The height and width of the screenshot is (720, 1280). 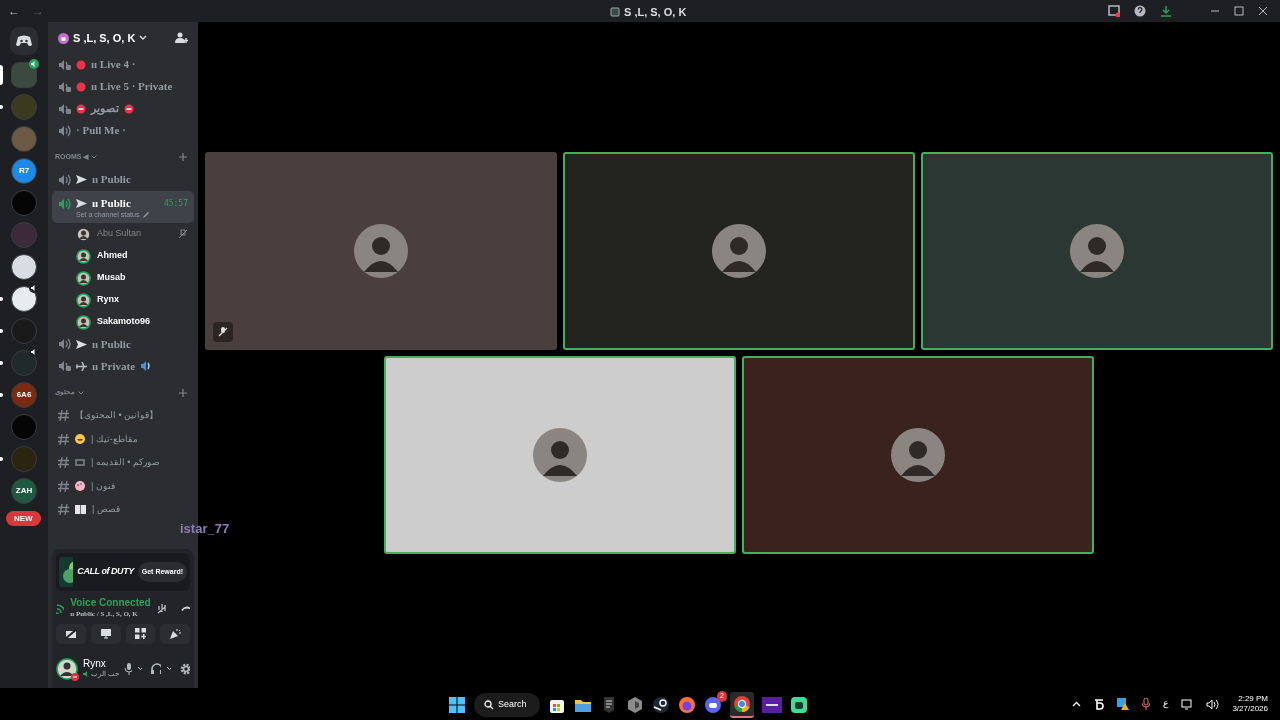 I want to click on server-icon: R7, so click(x=24, y=171).